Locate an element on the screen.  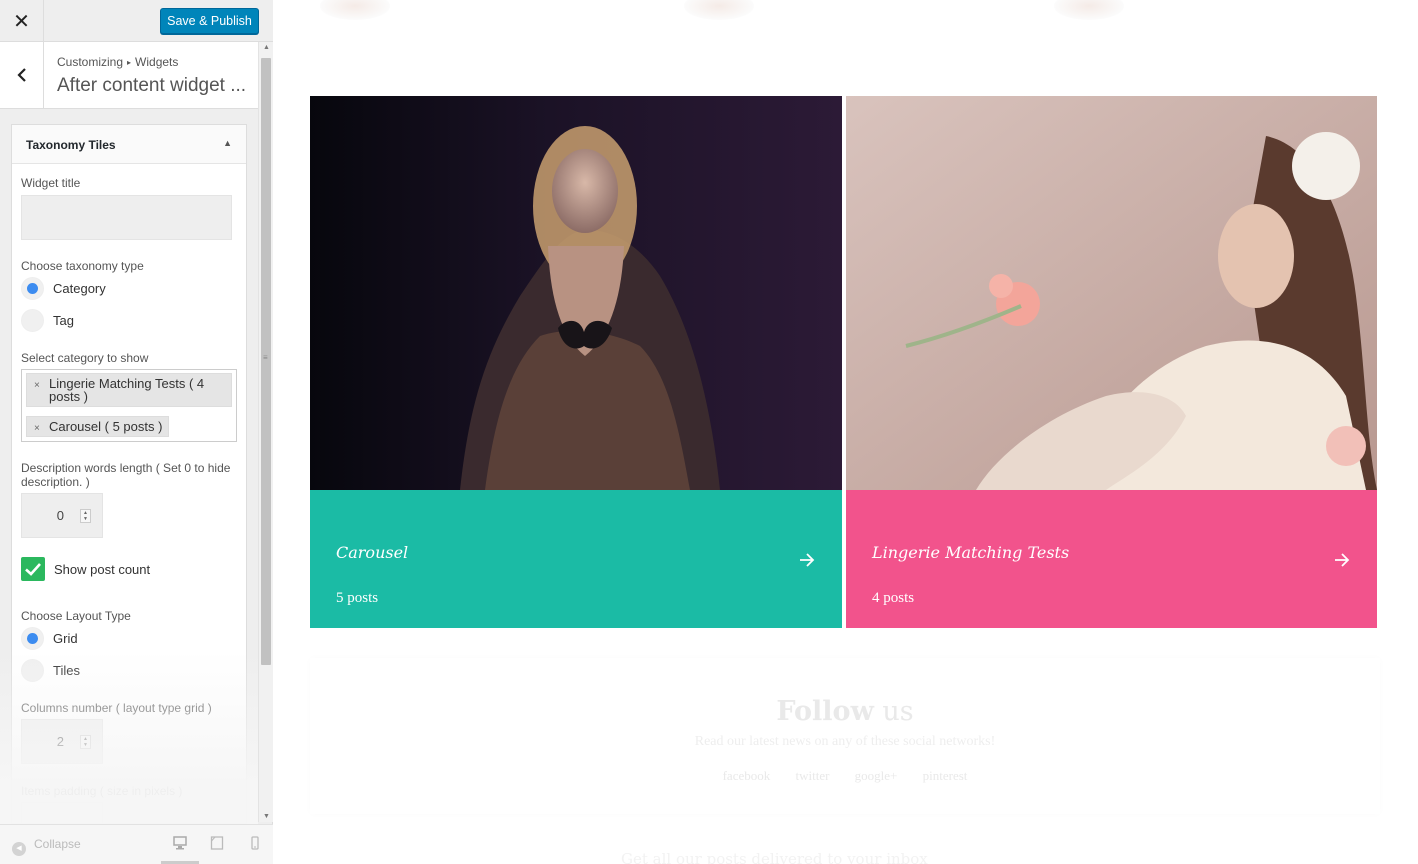
layout-type-label: Choose Layout Type is located at coordinates (76, 616).